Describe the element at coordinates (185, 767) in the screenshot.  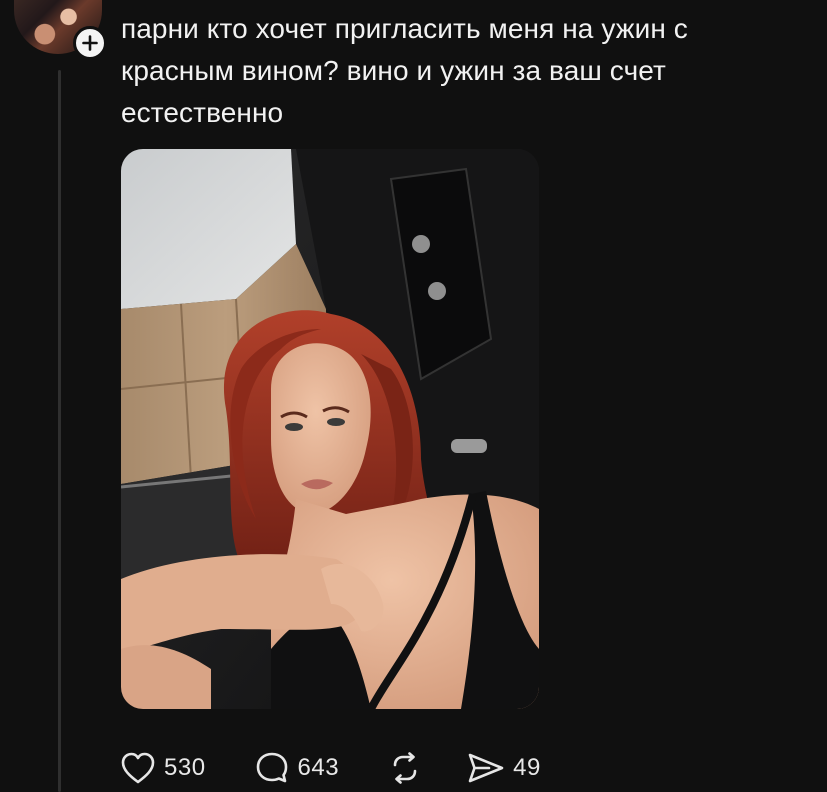
I see `like-count: 530` at that location.